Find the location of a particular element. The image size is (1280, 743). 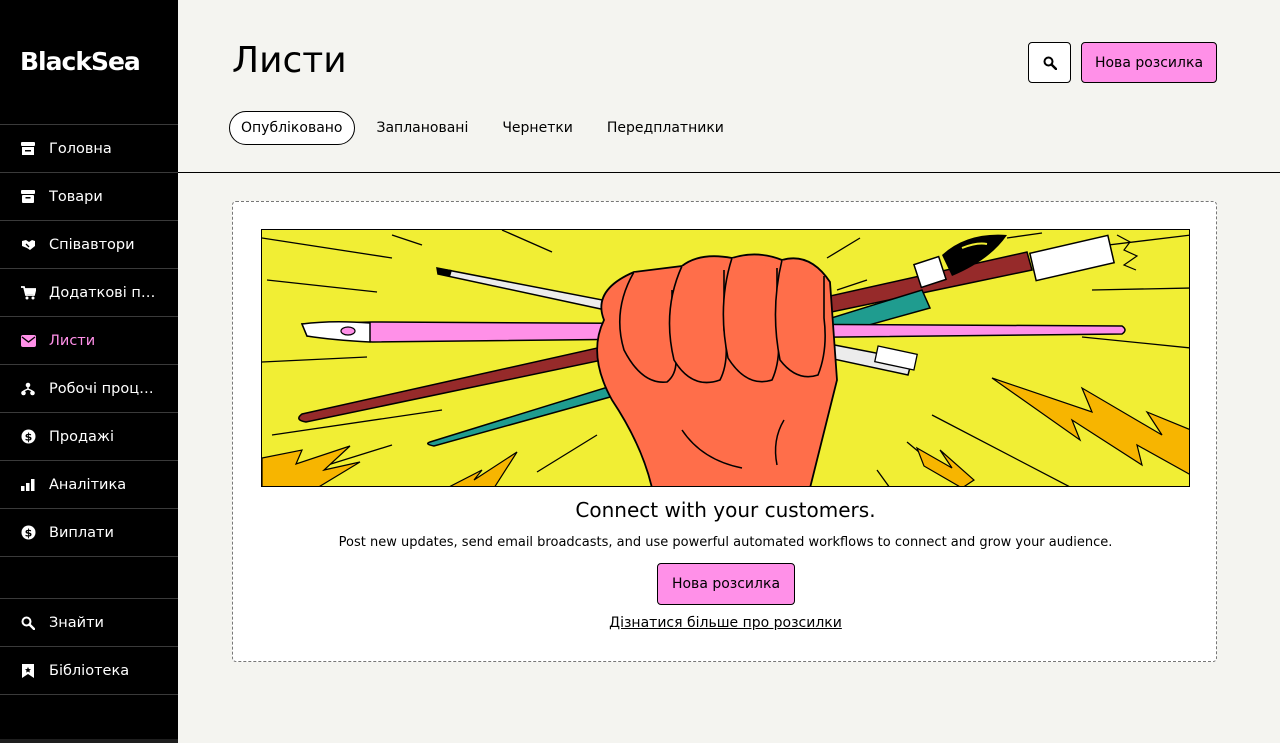

tab-drafts: Чернетки is located at coordinates (537, 128).